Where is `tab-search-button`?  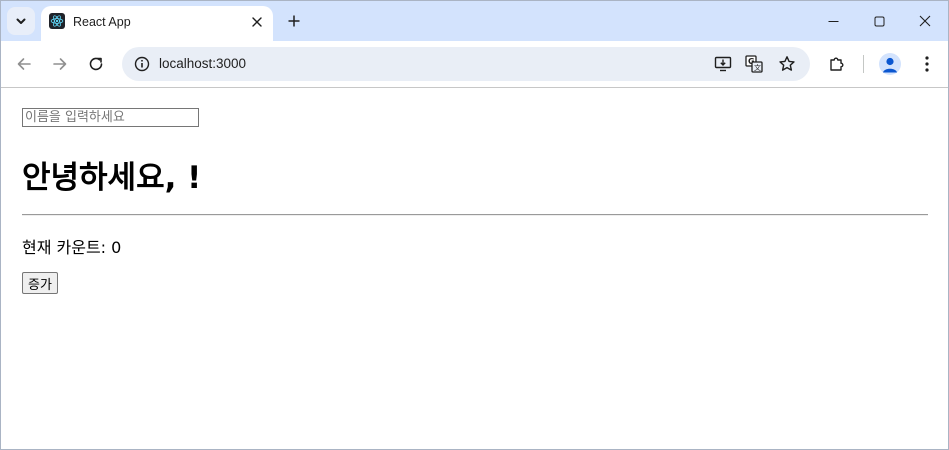 tab-search-button is located at coordinates (21, 21).